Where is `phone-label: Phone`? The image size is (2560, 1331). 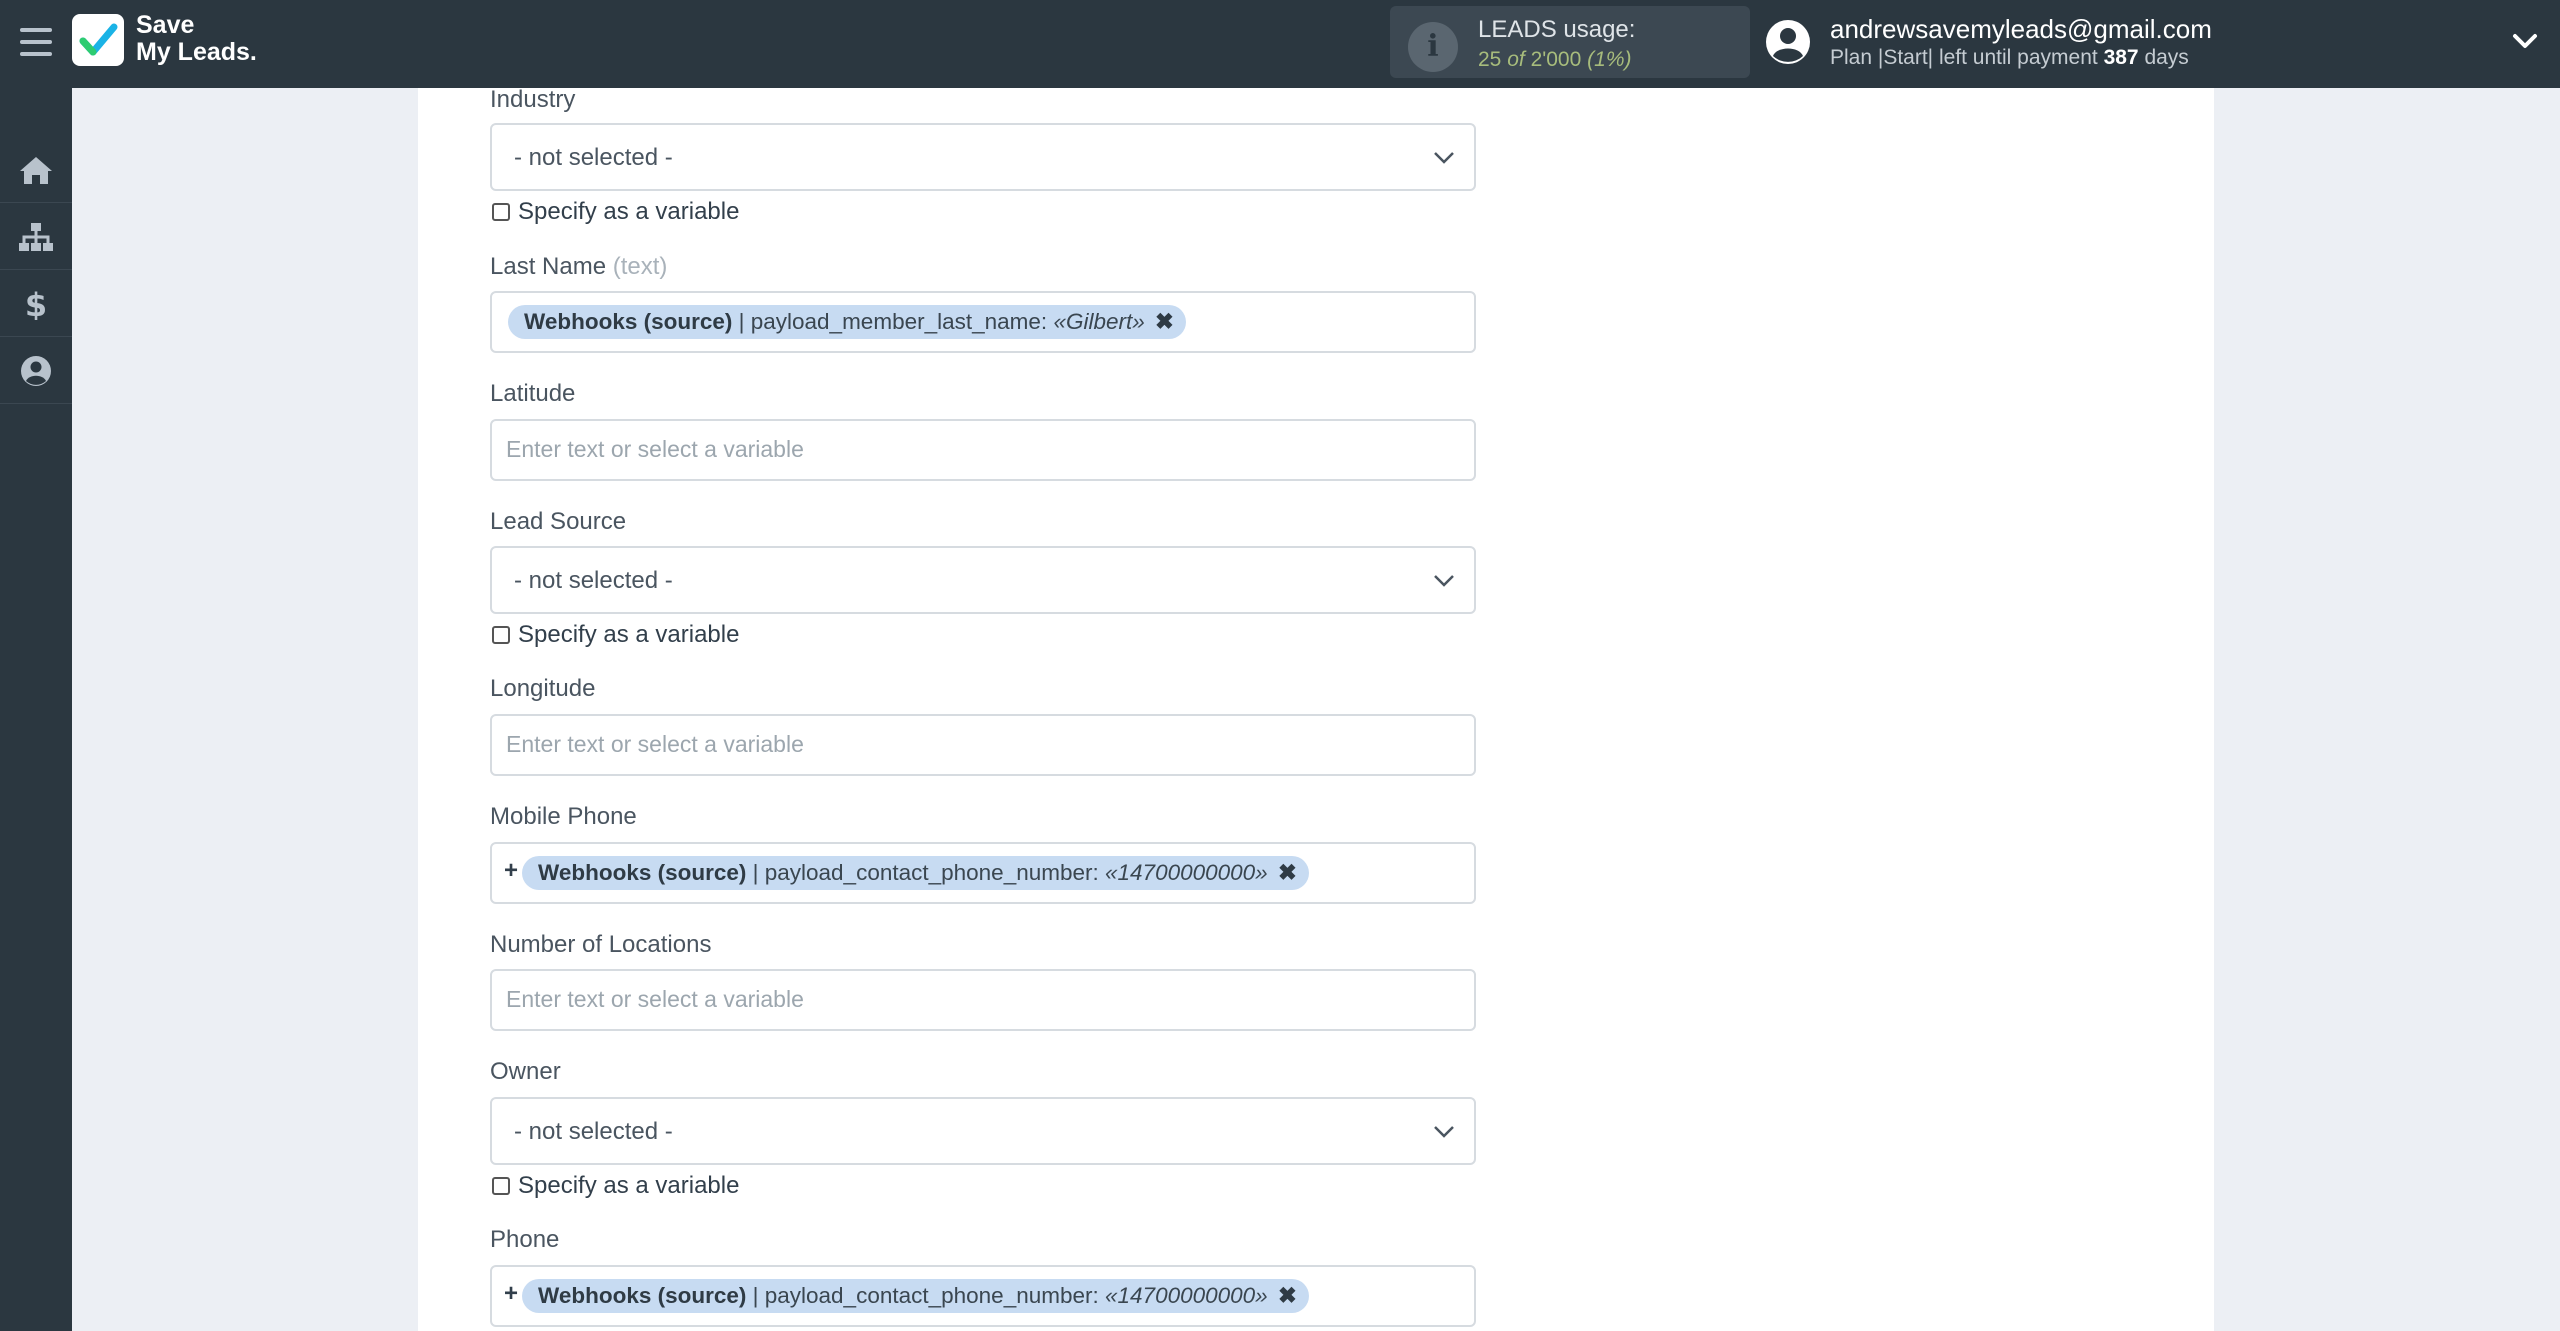 phone-label: Phone is located at coordinates (525, 1239).